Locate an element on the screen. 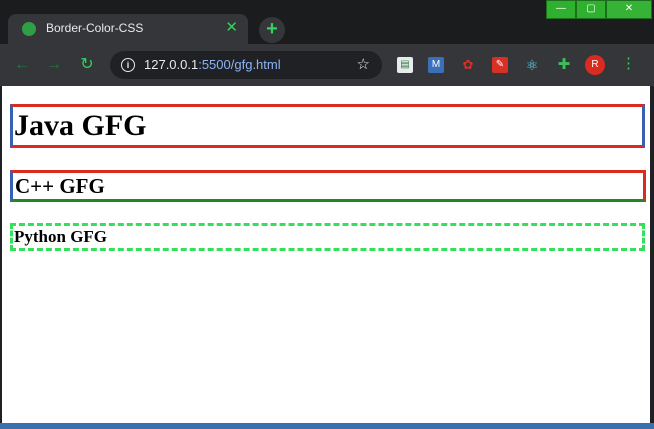  bookmark-star-icon: ☆ is located at coordinates (363, 64).